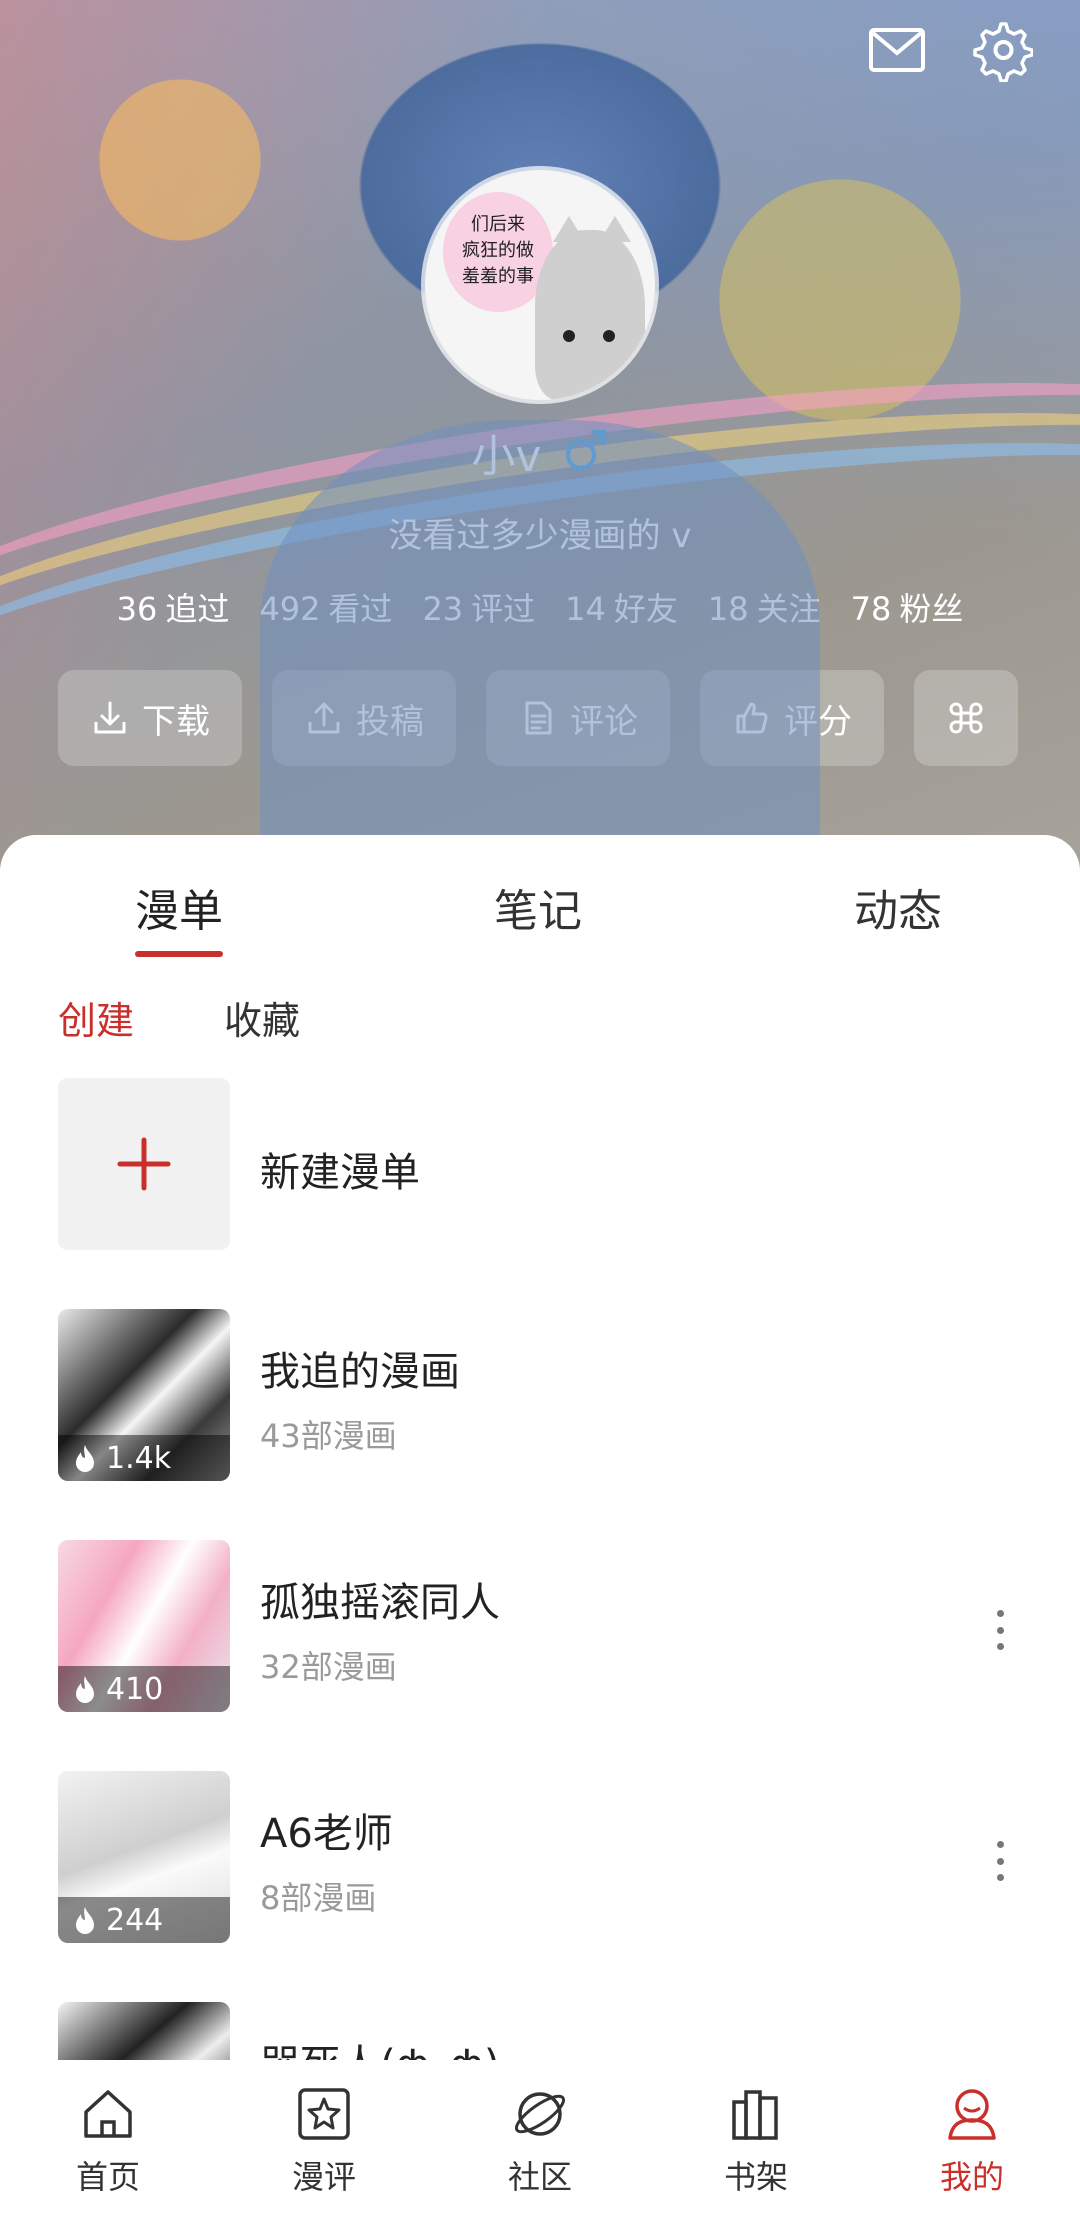 This screenshot has height=2222, width=1080. What do you see at coordinates (364, 718) in the screenshot?
I see `submit-button: 投稿` at bounding box center [364, 718].